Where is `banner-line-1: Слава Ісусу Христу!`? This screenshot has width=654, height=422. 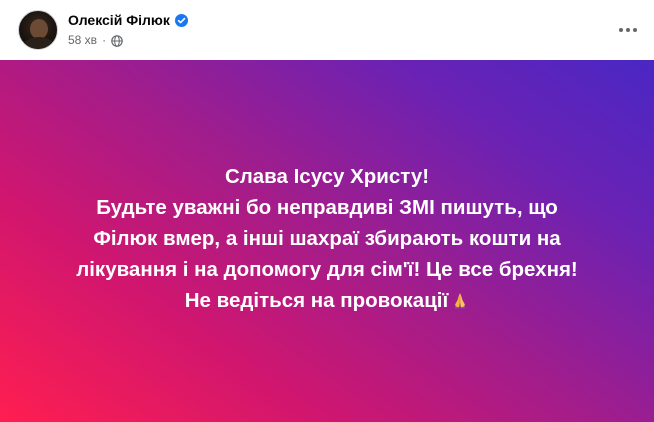 banner-line-1: Слава Ісусу Христу! is located at coordinates (327, 176).